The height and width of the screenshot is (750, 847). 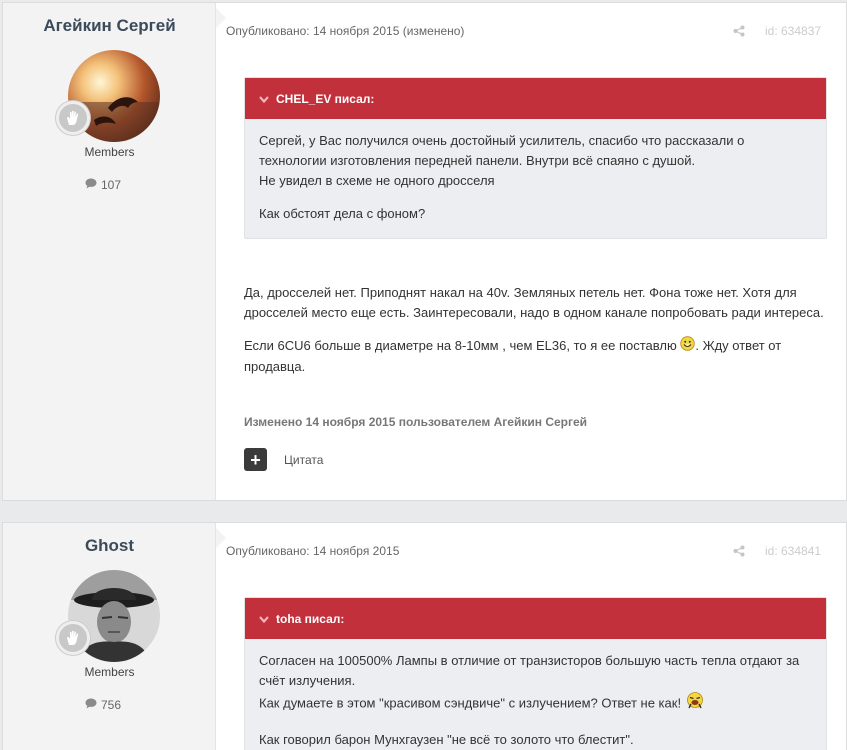 I want to click on quote-button: Цитата, so click(x=303, y=460).